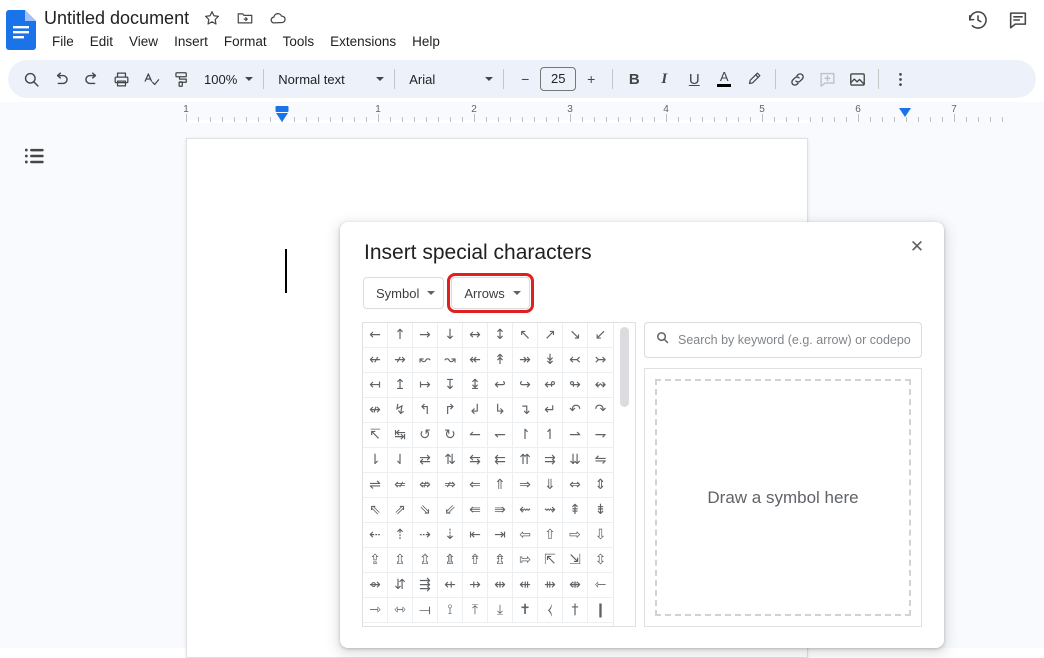 The height and width of the screenshot is (658, 1044). Describe the element at coordinates (475, 410) in the screenshot. I see `special-character-cell: ↲` at that location.